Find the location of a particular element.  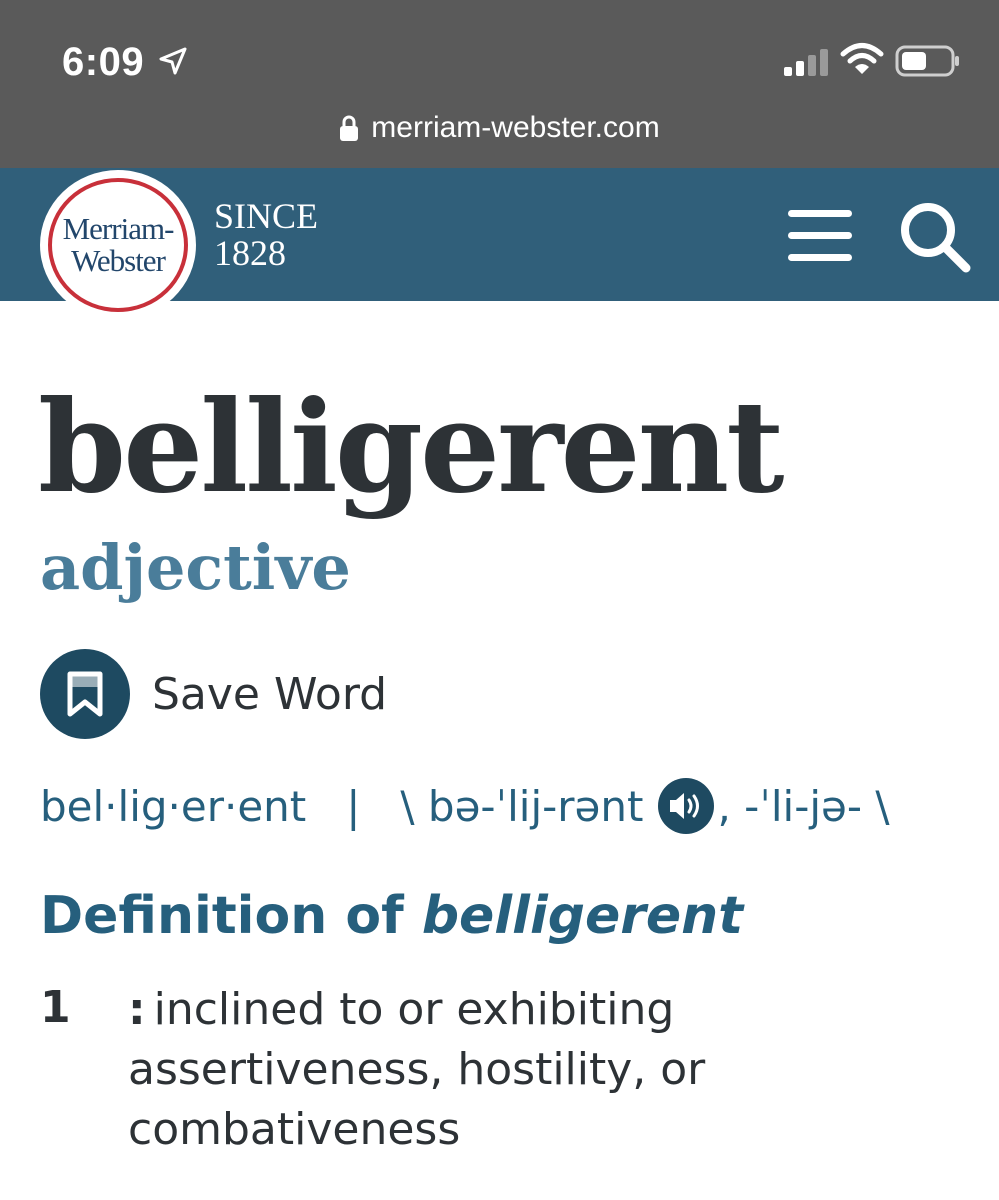

since-year: 1828 is located at coordinates (250, 253).